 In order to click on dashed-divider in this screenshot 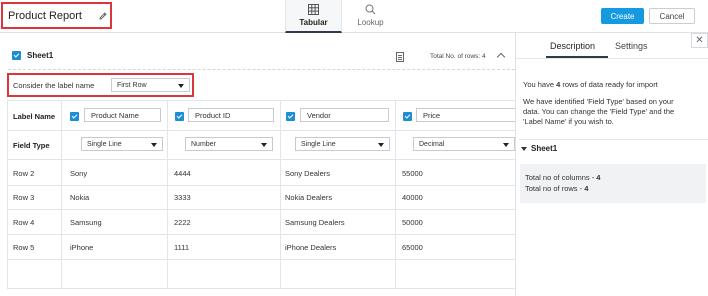, I will do `click(261, 69)`.